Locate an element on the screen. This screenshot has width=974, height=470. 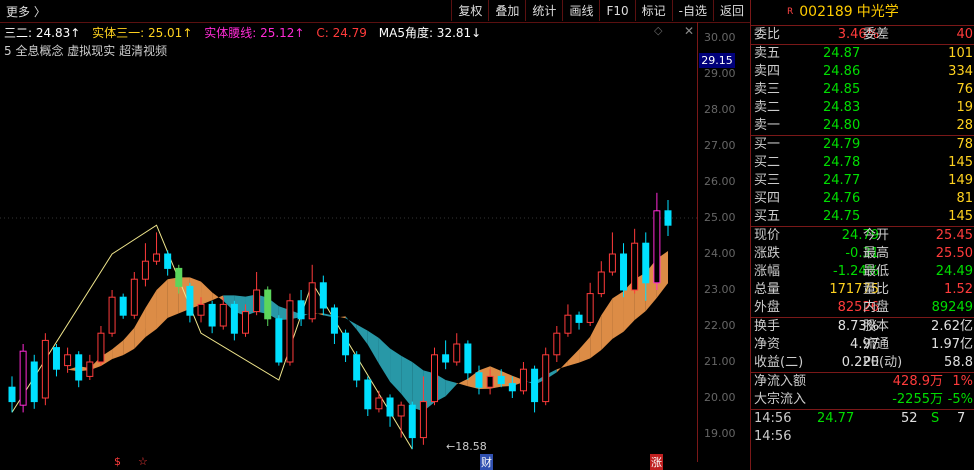
tick-row: 14:56 24.77 52 S 7 is located at coordinates (862, 419).